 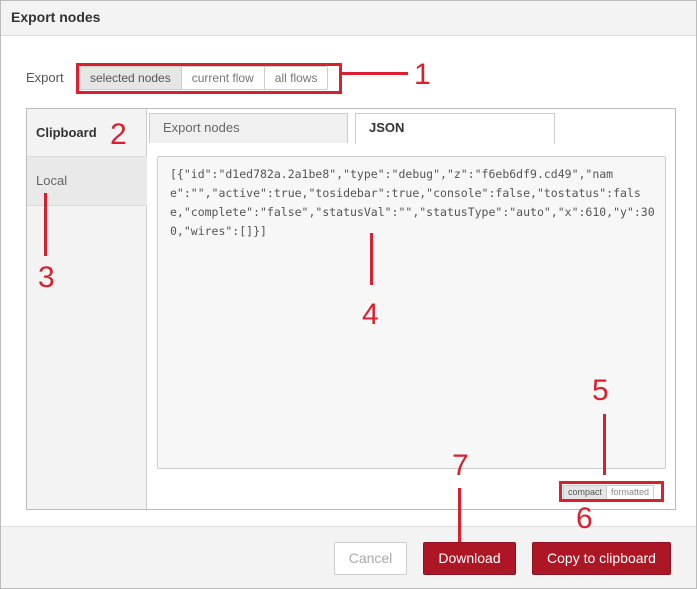 What do you see at coordinates (46, 277) in the screenshot?
I see `annotation-label-3: 3` at bounding box center [46, 277].